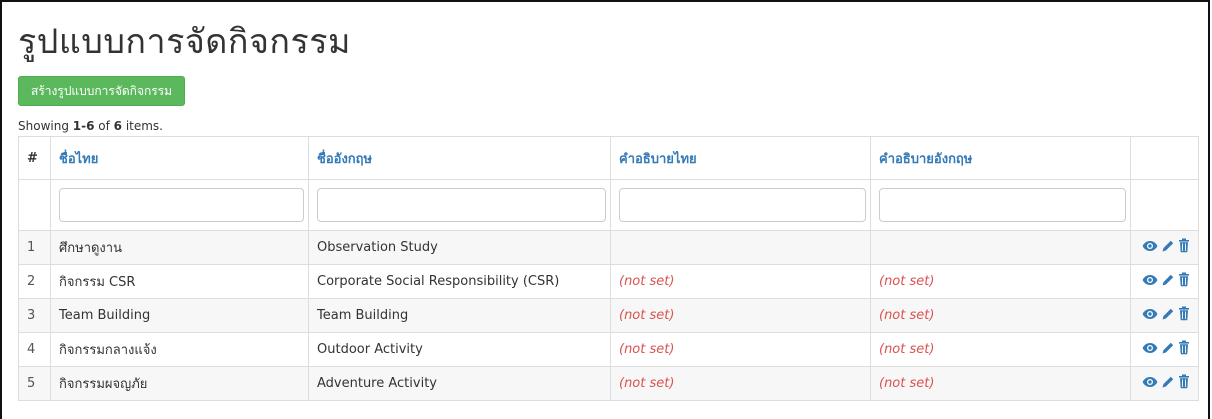  What do you see at coordinates (184, 42) in the screenshot?
I see `page-title: รูปแบบการจัดกิจกรรม` at bounding box center [184, 42].